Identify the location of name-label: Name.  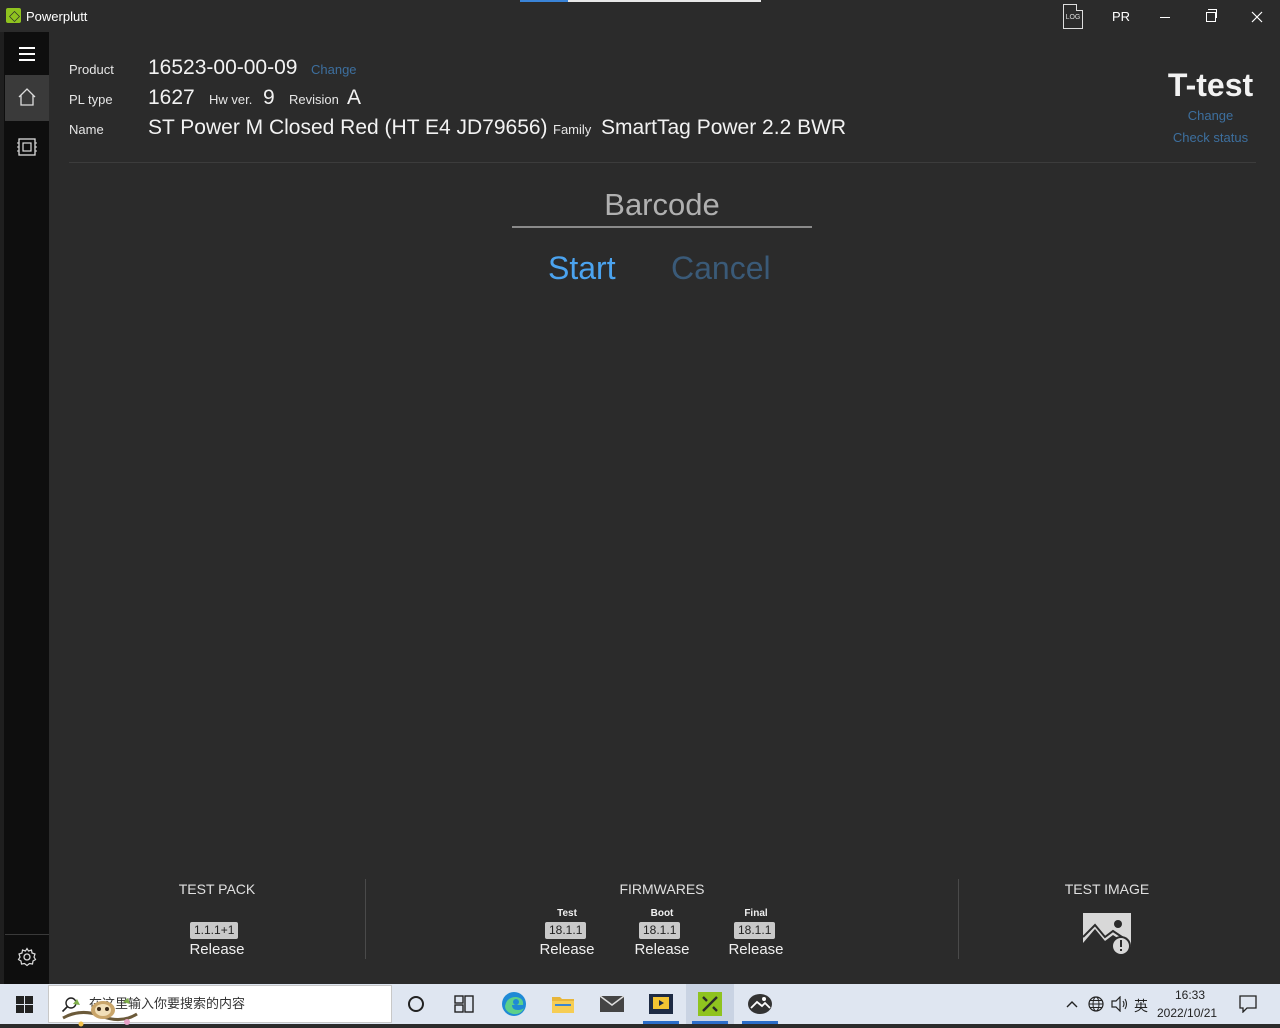
(86, 129).